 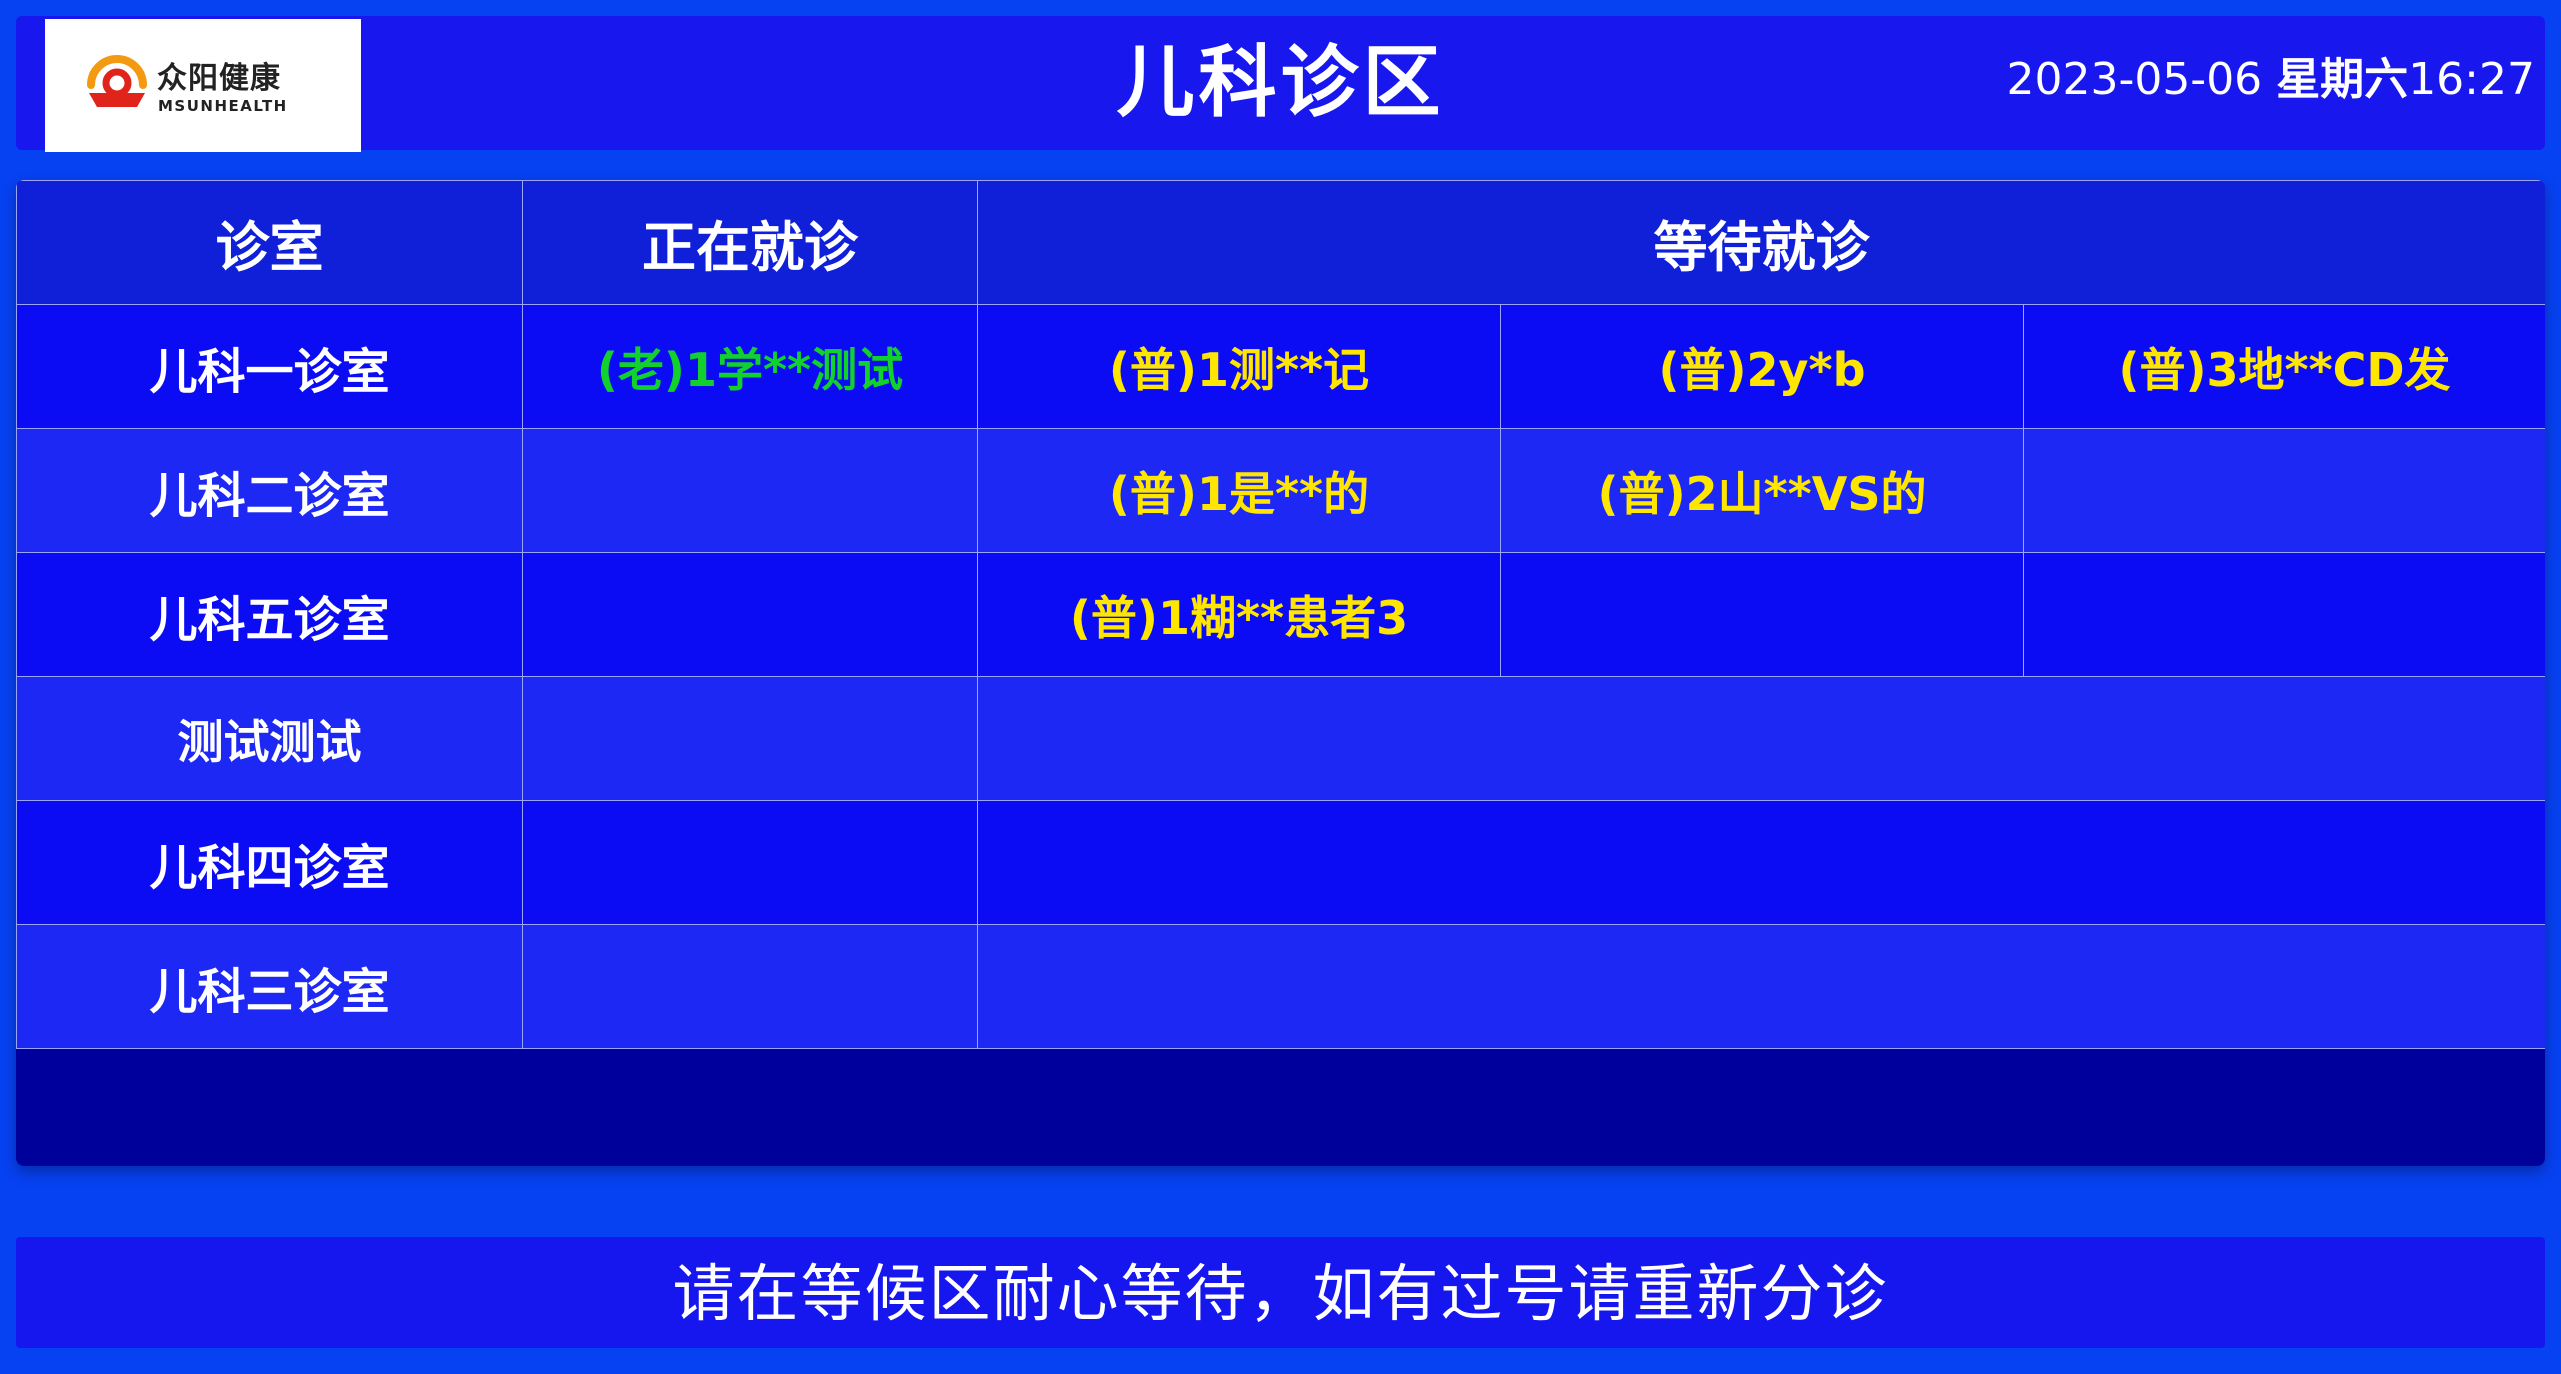 What do you see at coordinates (1762, 366) in the screenshot?
I see `waiting-patient: (普)2y*b` at bounding box center [1762, 366].